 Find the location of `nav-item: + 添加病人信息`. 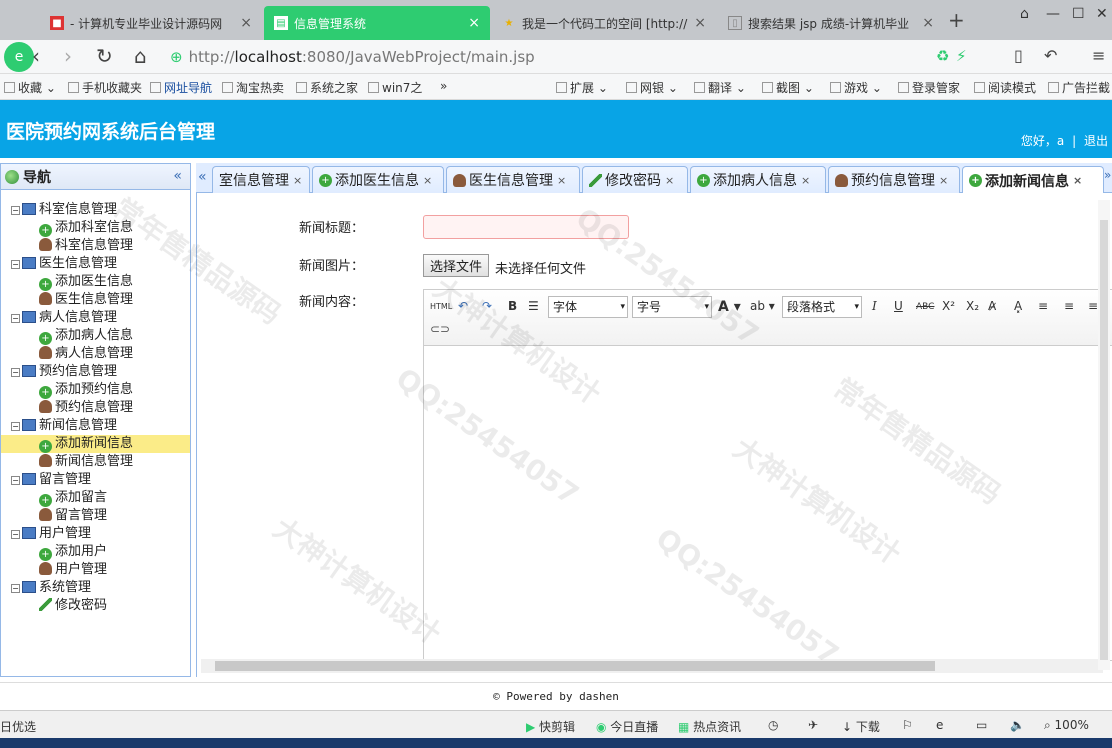

nav-item: + 添加病人信息 is located at coordinates (95, 336).